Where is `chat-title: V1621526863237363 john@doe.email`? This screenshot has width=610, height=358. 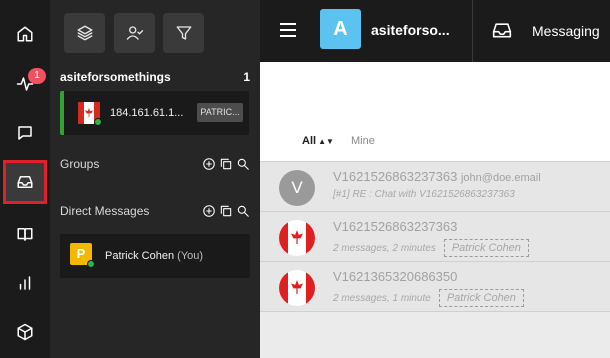
chat-title: V1621526863237363 john@doe.email is located at coordinates (437, 176).